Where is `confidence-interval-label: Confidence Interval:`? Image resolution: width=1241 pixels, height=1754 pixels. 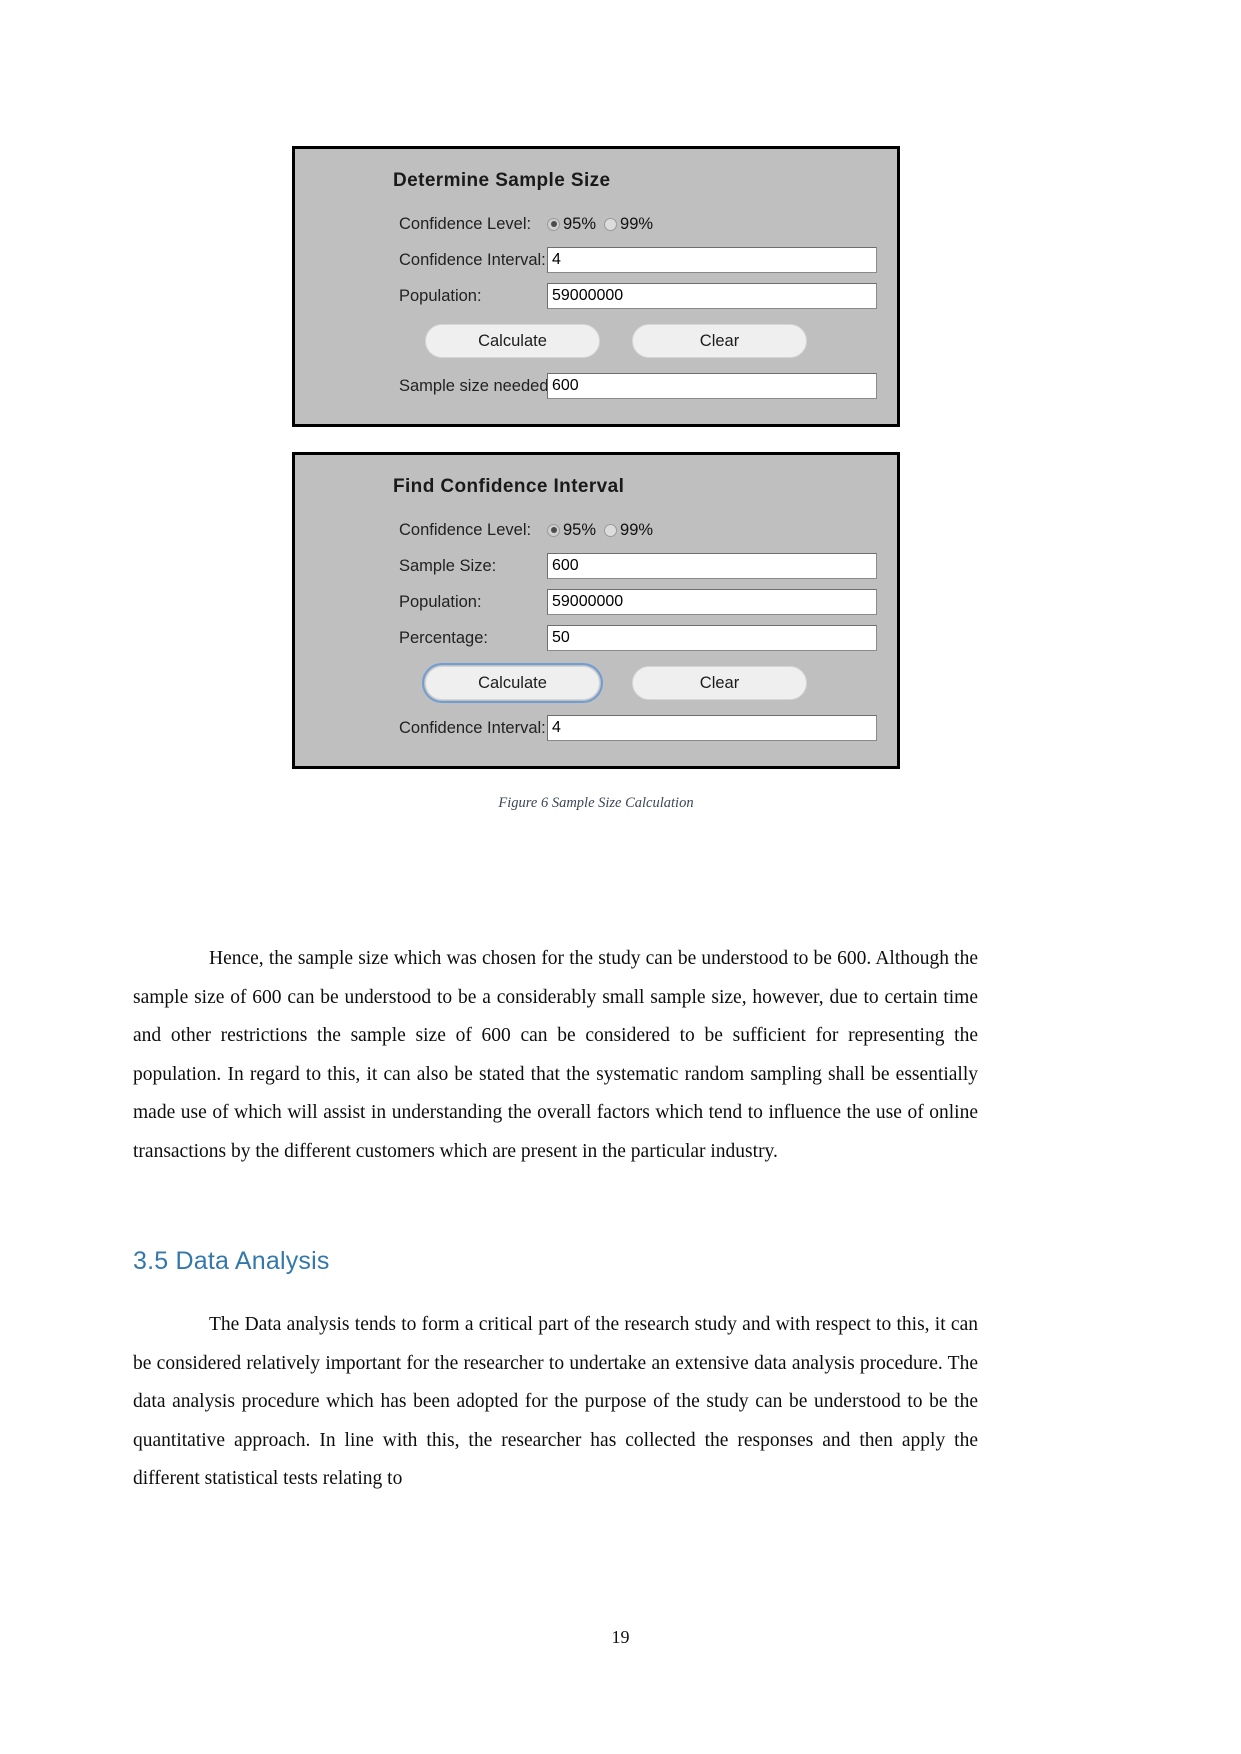 confidence-interval-label: Confidence Interval: is located at coordinates (472, 259).